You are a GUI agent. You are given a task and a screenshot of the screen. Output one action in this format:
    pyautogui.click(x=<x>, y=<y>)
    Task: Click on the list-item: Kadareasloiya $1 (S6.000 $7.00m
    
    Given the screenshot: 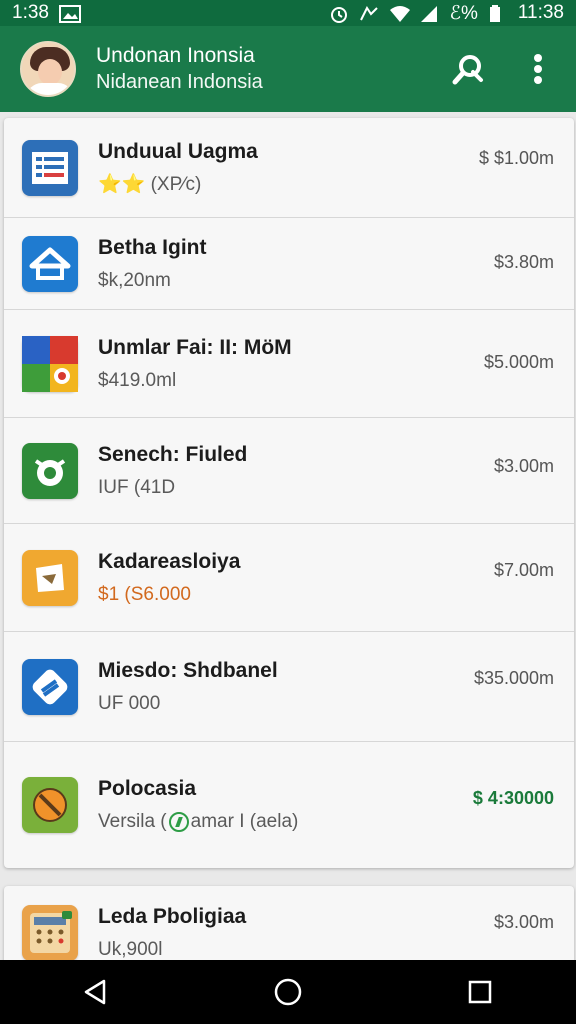 What is the action you would take?
    pyautogui.click(x=289, y=578)
    